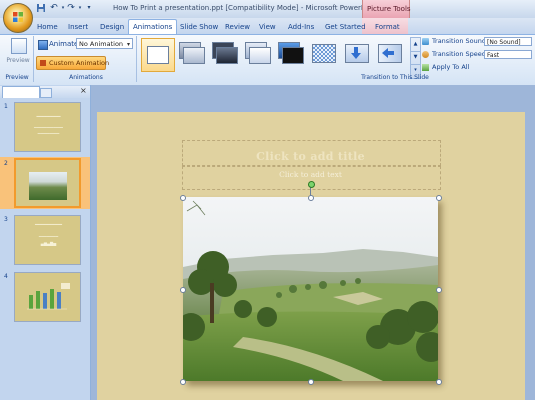 The height and width of the screenshot is (400, 535). I want to click on thumb-body-lines: ━━━━━━━━━, so click(48, 133).